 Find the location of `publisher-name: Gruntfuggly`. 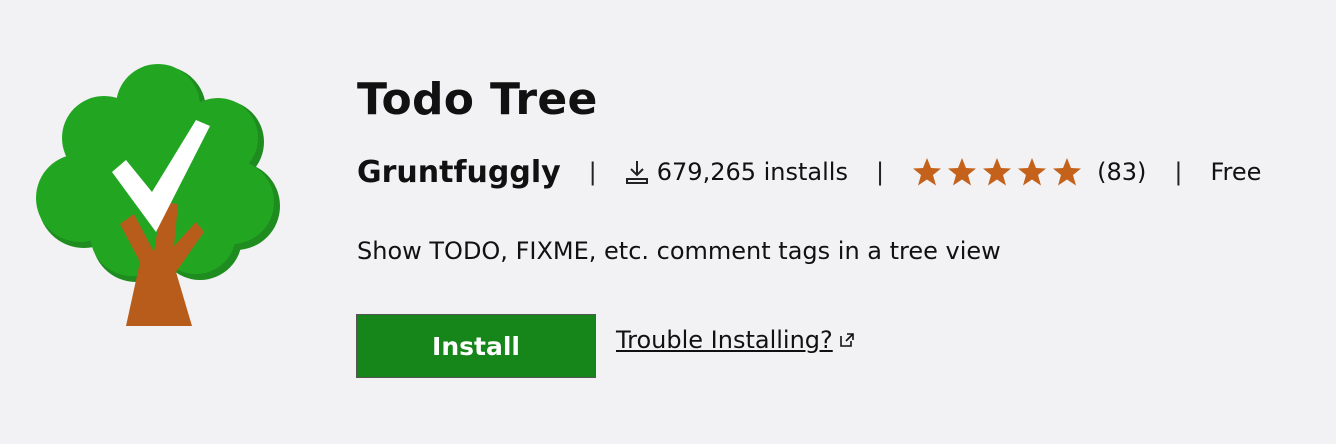

publisher-name: Gruntfuggly is located at coordinates (459, 172).